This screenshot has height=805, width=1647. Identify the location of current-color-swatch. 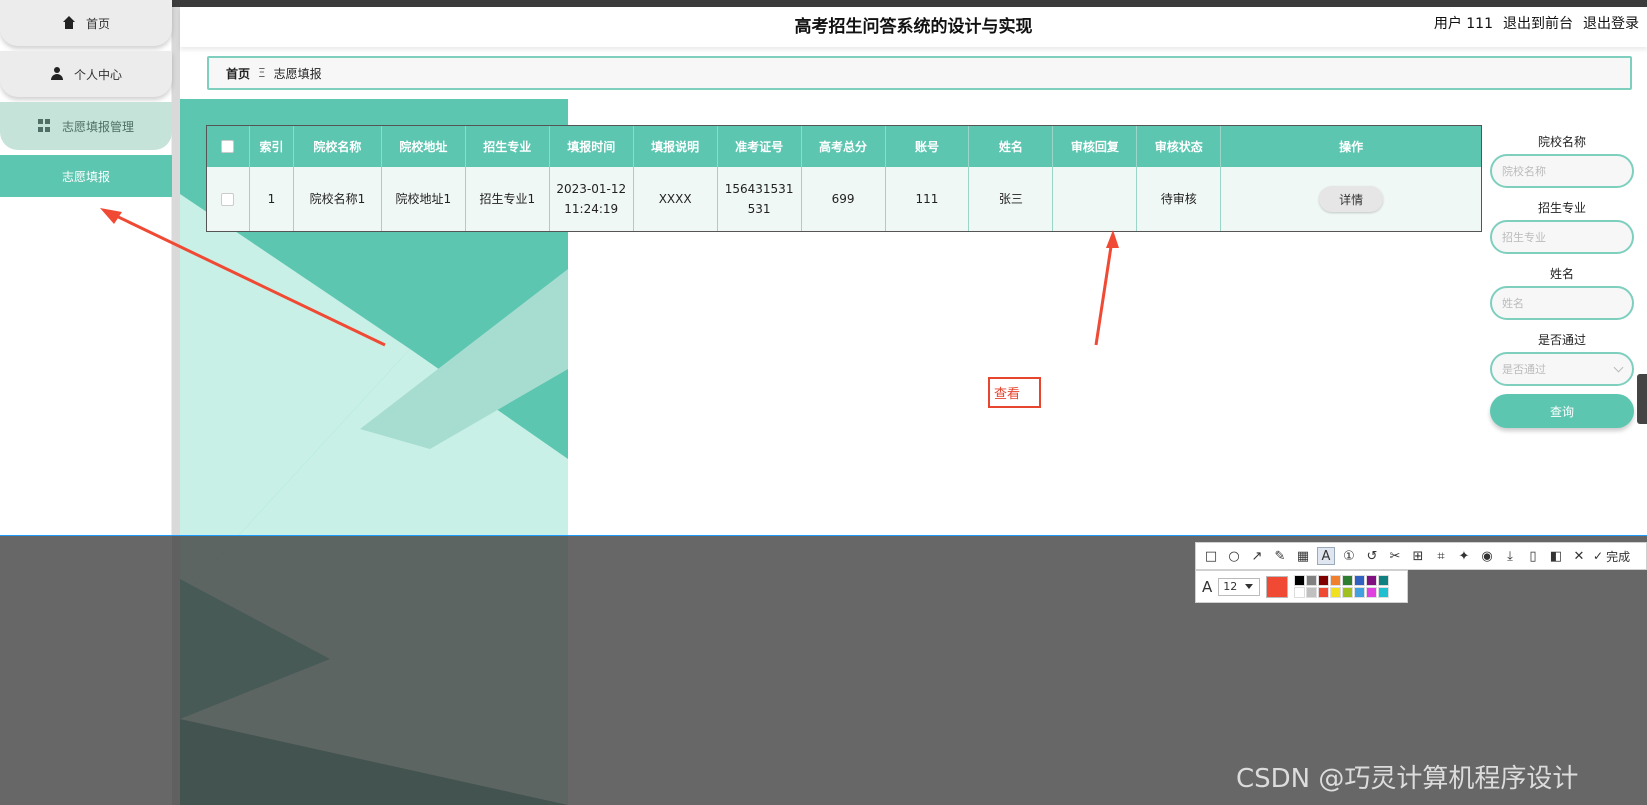
(1277, 586).